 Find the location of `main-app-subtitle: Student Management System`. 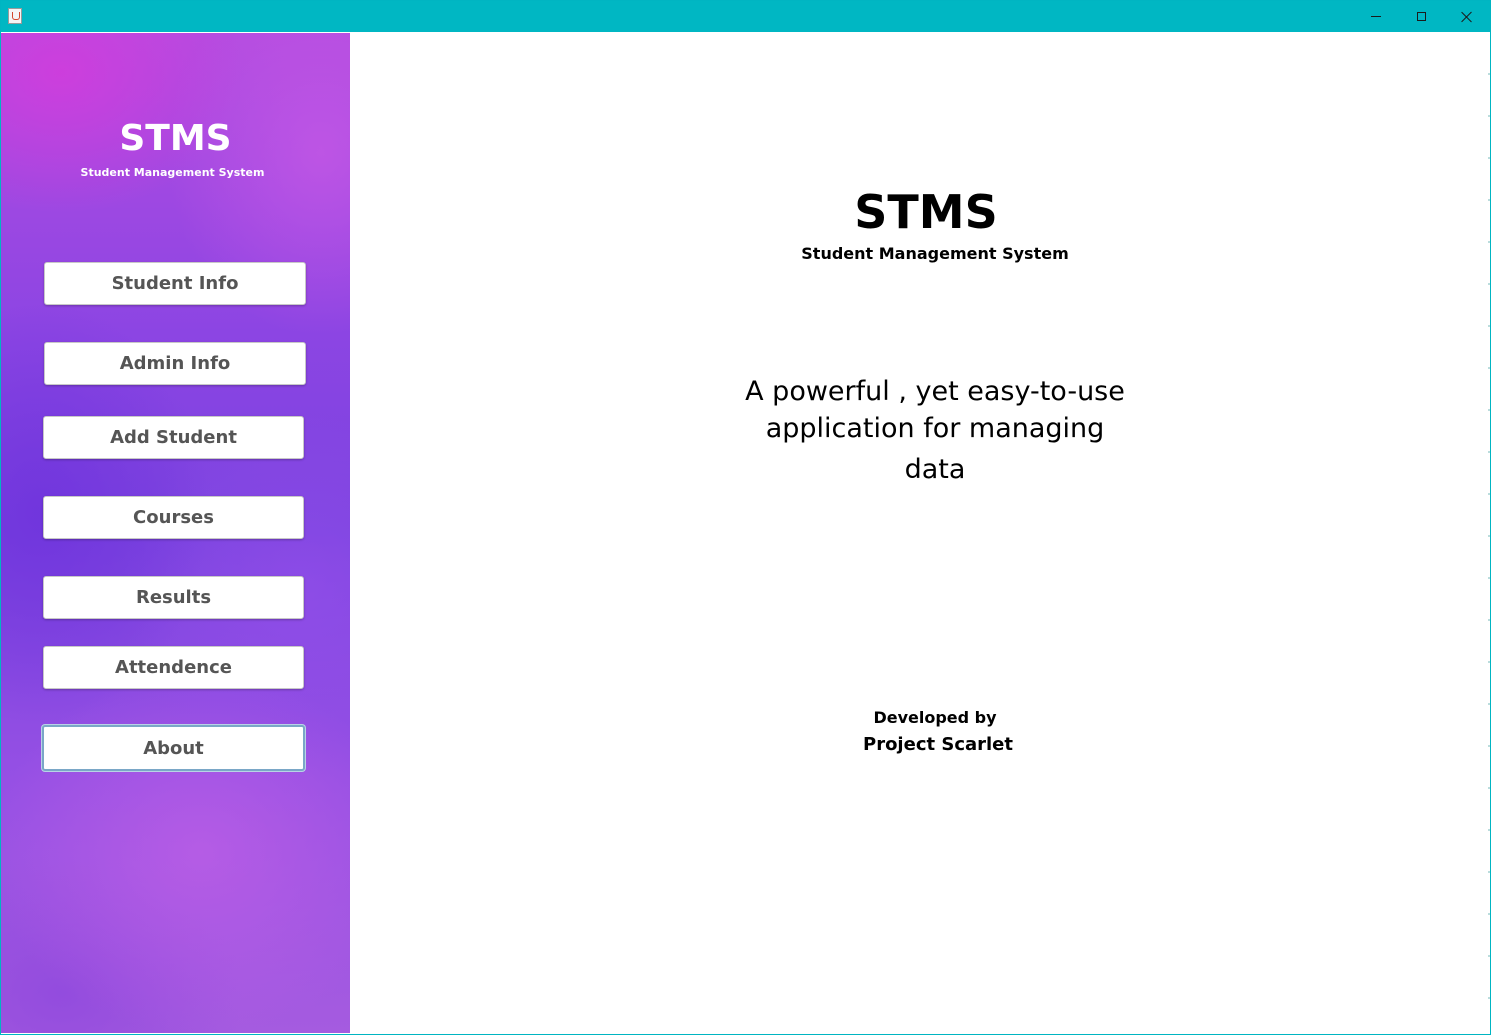

main-app-subtitle: Student Management System is located at coordinates (935, 253).